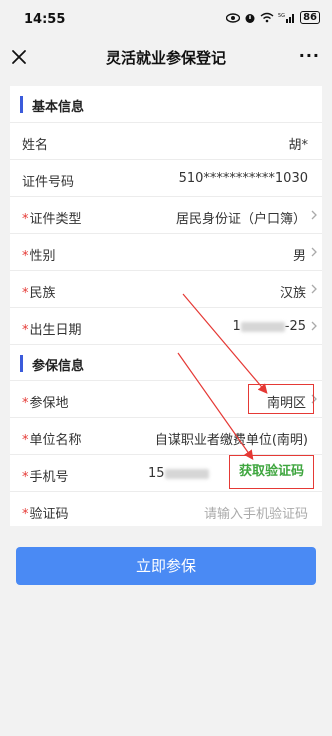  I want to click on value-birth-date: 1 -25, so click(269, 326).